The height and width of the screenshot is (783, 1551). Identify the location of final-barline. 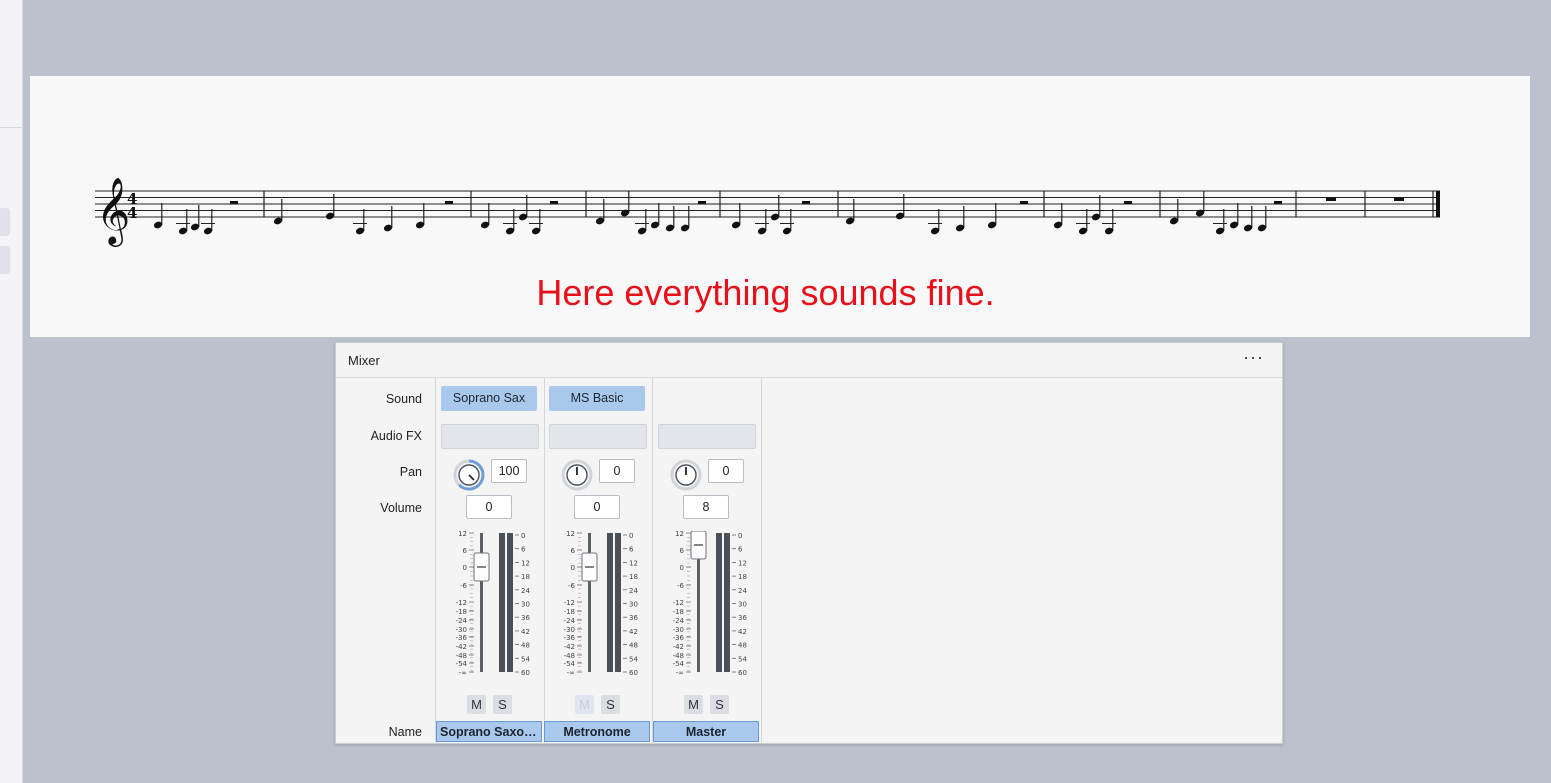
(1438, 204).